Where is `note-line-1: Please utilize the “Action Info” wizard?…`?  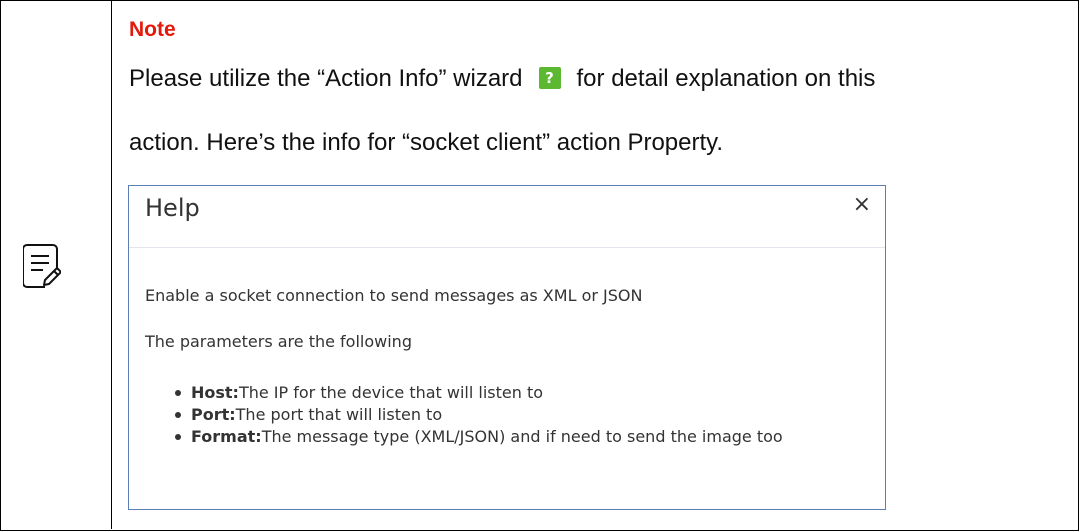 note-line-1: Please utilize the “Action Info” wizard?… is located at coordinates (502, 79).